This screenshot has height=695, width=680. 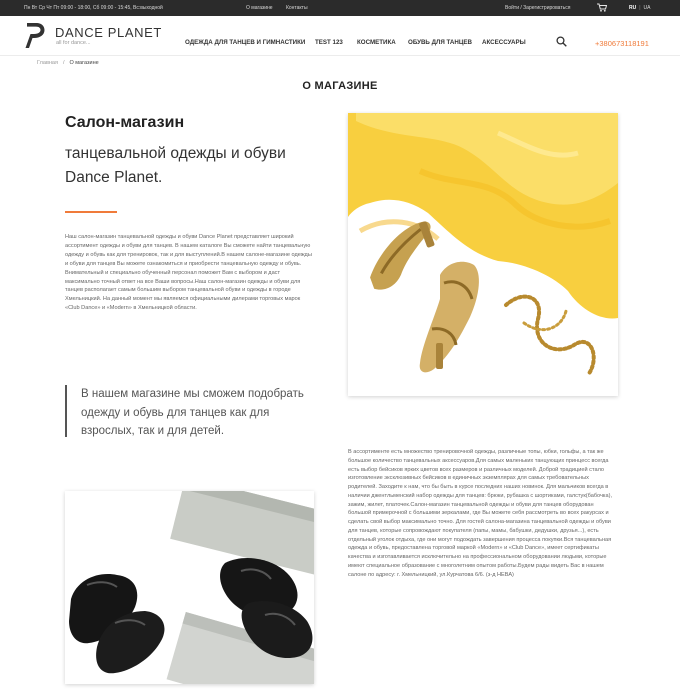 I want to click on login-register-link: Войти / Зарегистрироваться, so click(x=537, y=8).